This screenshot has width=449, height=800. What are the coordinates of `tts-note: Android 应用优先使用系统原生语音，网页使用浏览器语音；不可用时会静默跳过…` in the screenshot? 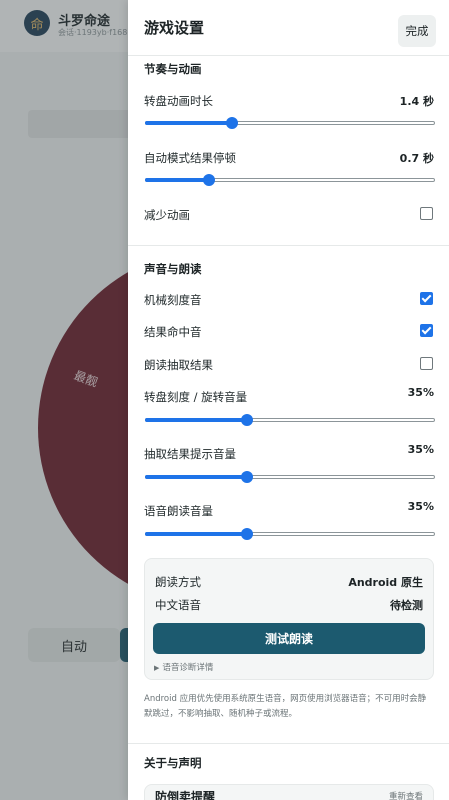 It's located at (285, 706).